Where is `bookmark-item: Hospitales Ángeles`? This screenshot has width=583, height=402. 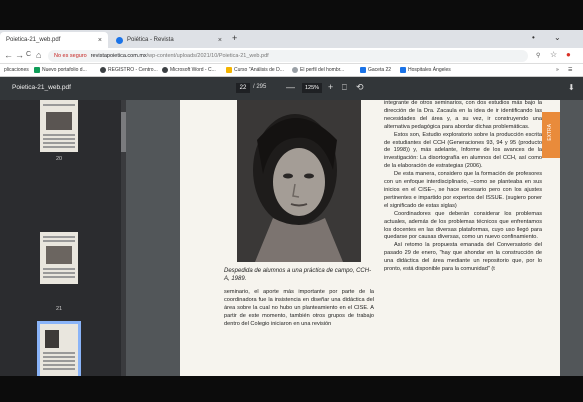 bookmark-item: Hospitales Ángeles is located at coordinates (425, 70).